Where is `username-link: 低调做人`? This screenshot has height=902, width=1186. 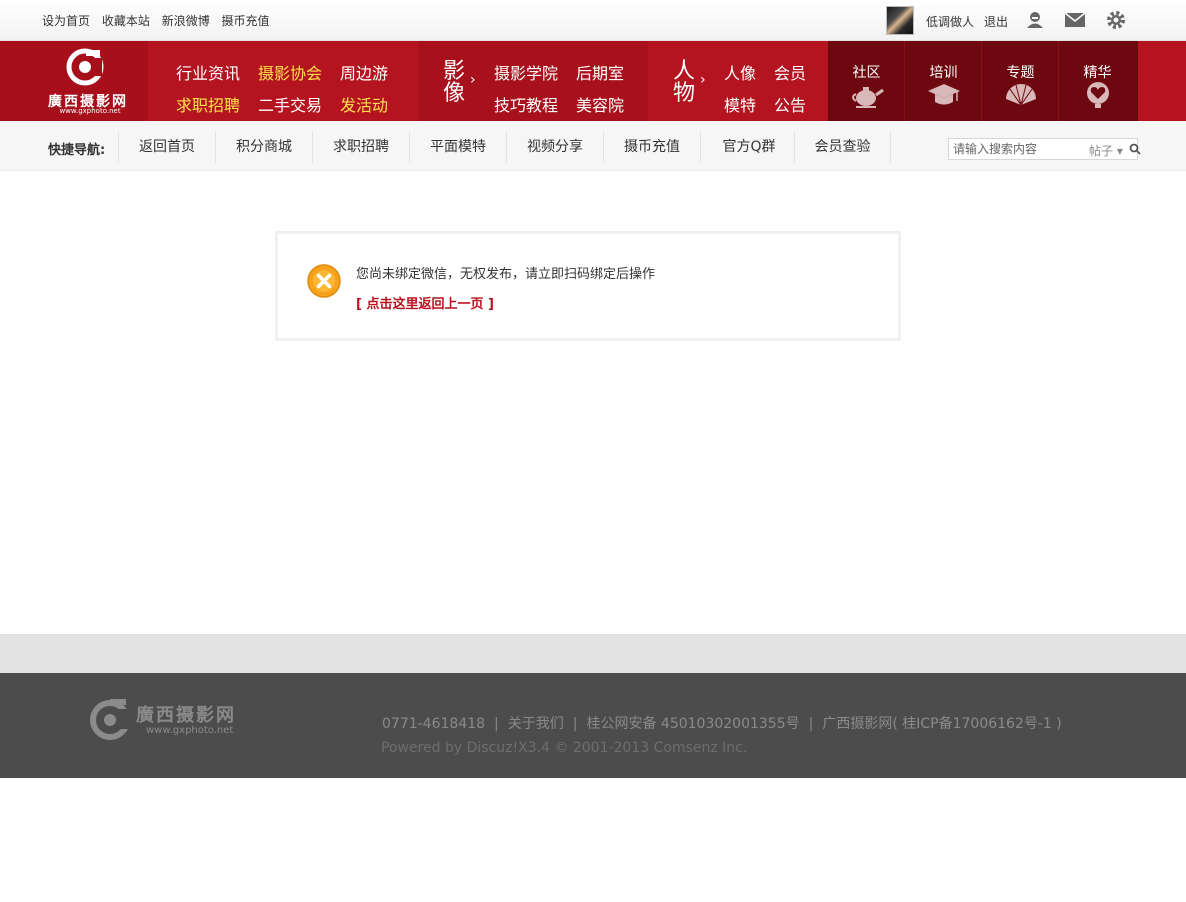 username-link: 低调做人 is located at coordinates (950, 21).